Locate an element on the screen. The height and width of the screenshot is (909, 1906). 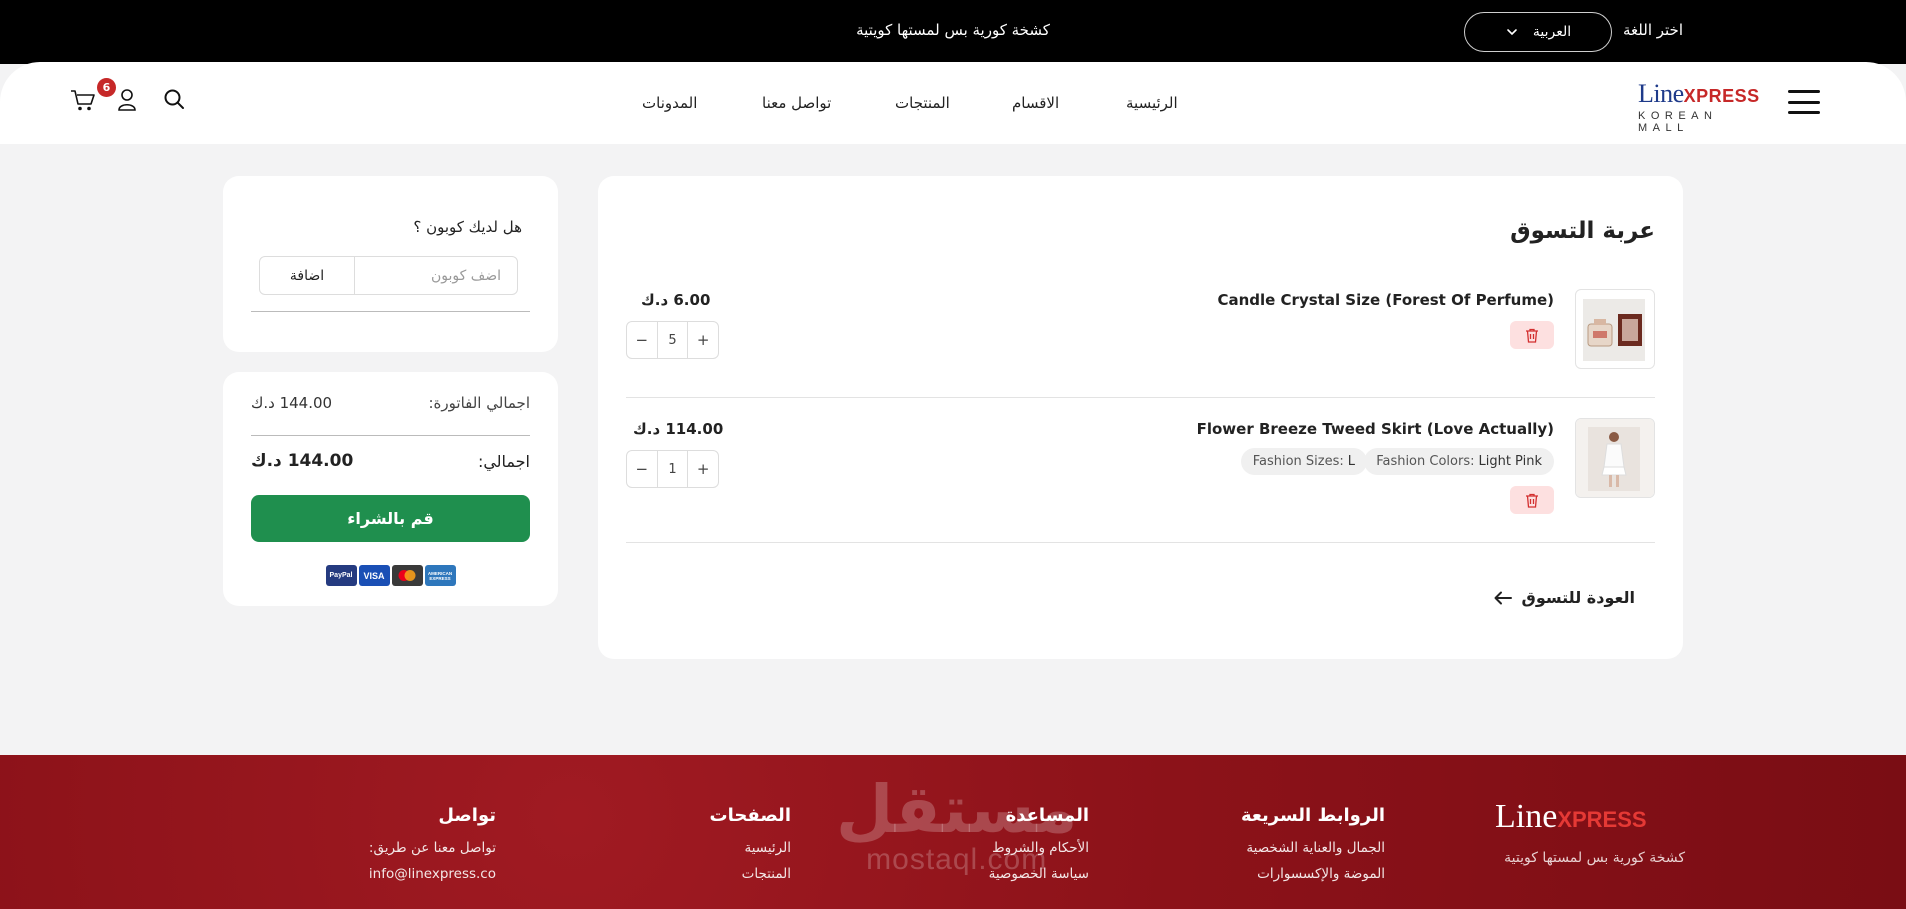
back-to-shop-link: العودة للتسوق is located at coordinates (1564, 597).